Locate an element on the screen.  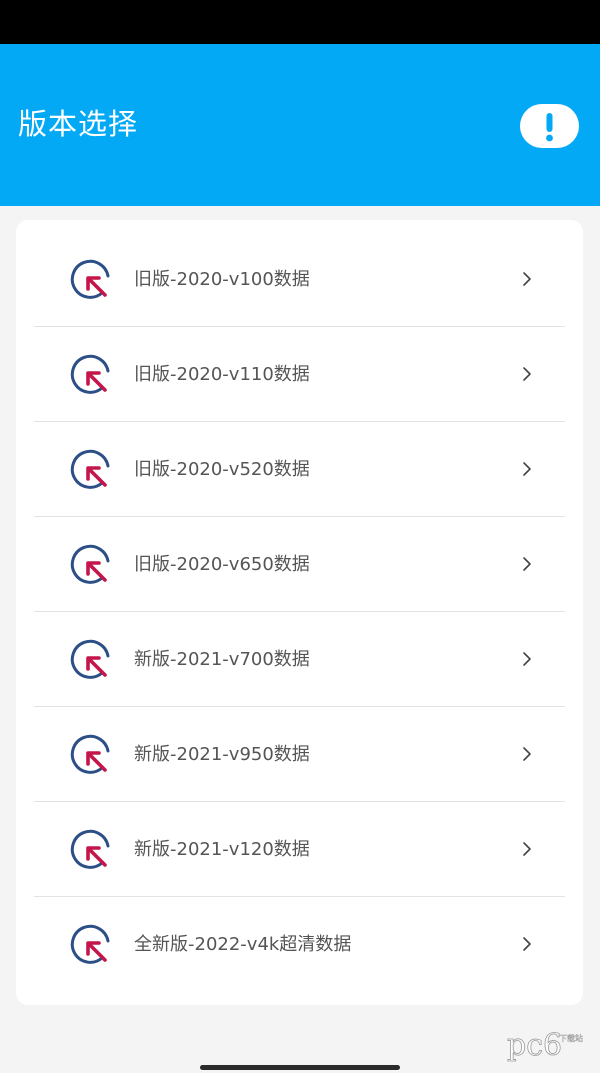
page-title: 版本选择 is located at coordinates (78, 124).